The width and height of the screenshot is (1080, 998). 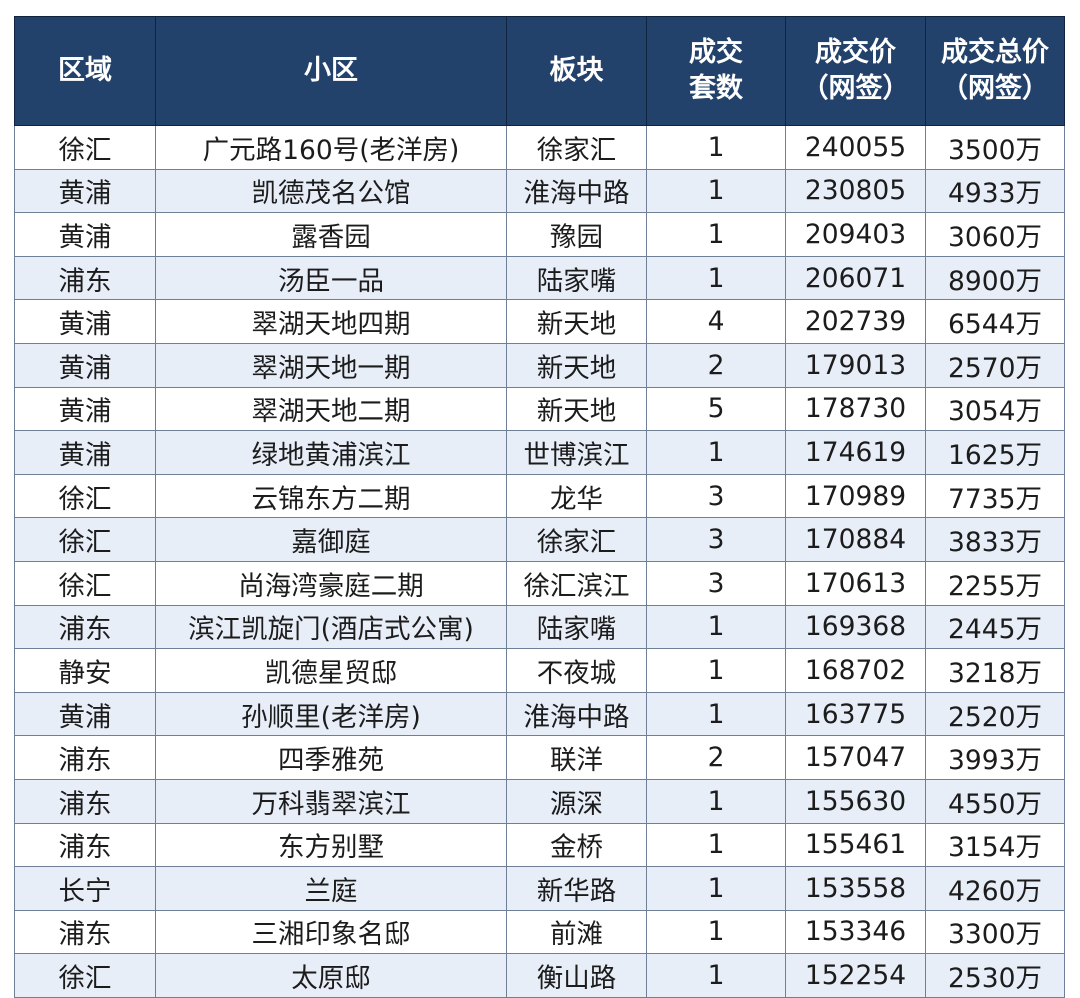 I want to click on cell-community: 凯德星贸邸, so click(x=331, y=670).